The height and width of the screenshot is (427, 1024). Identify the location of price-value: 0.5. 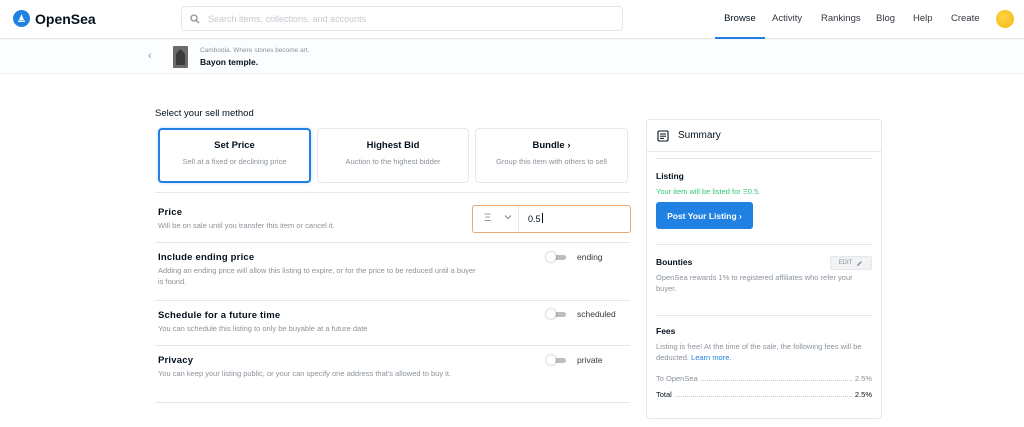
(534, 219).